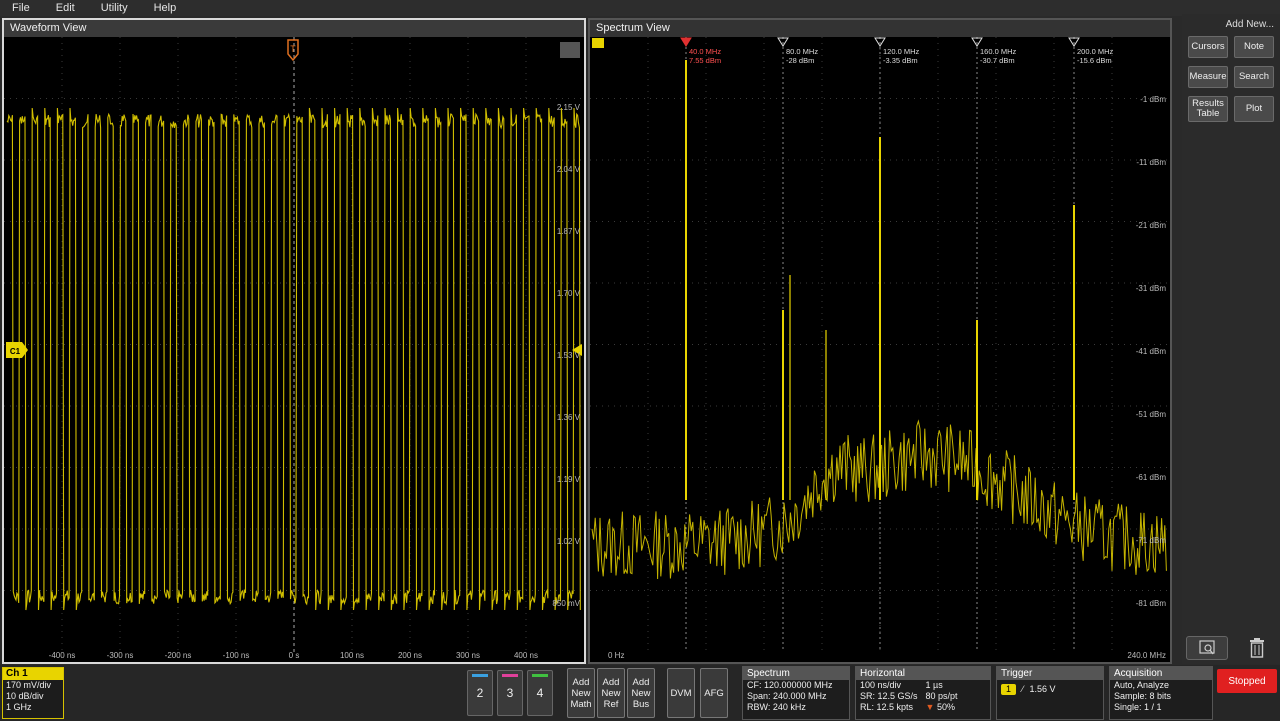 The image size is (1280, 721). Describe the element at coordinates (881, 685) in the screenshot. I see `time-per-div: 100 ns/div` at that location.